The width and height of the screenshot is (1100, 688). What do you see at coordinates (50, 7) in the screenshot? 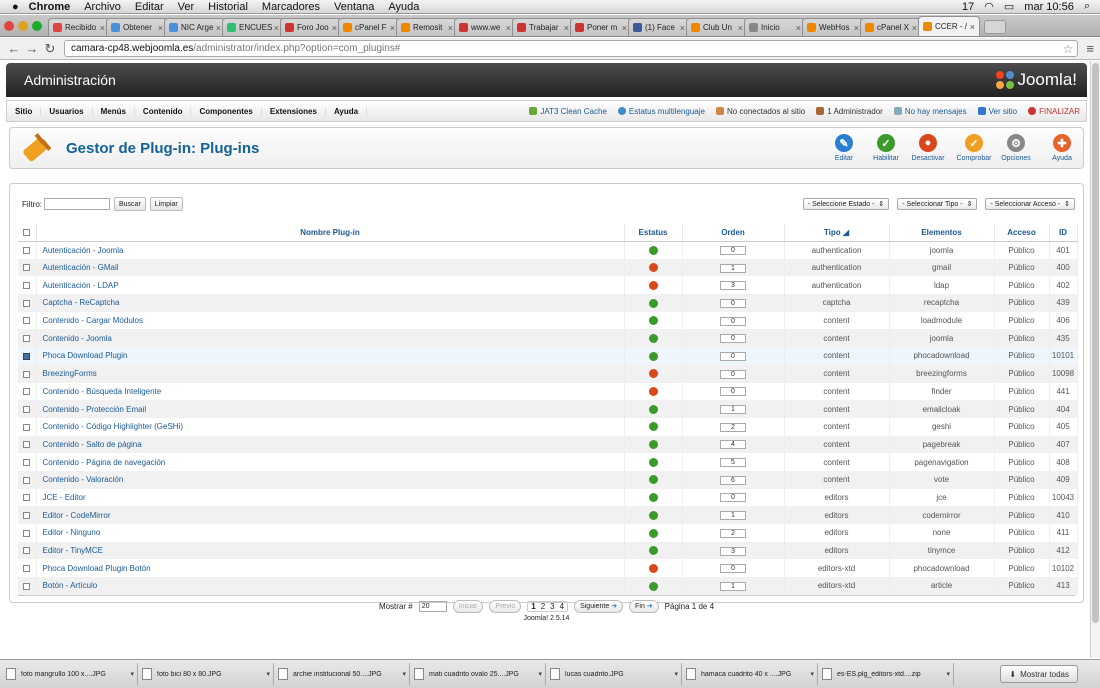
I see `app-name: Chrome` at bounding box center [50, 7].